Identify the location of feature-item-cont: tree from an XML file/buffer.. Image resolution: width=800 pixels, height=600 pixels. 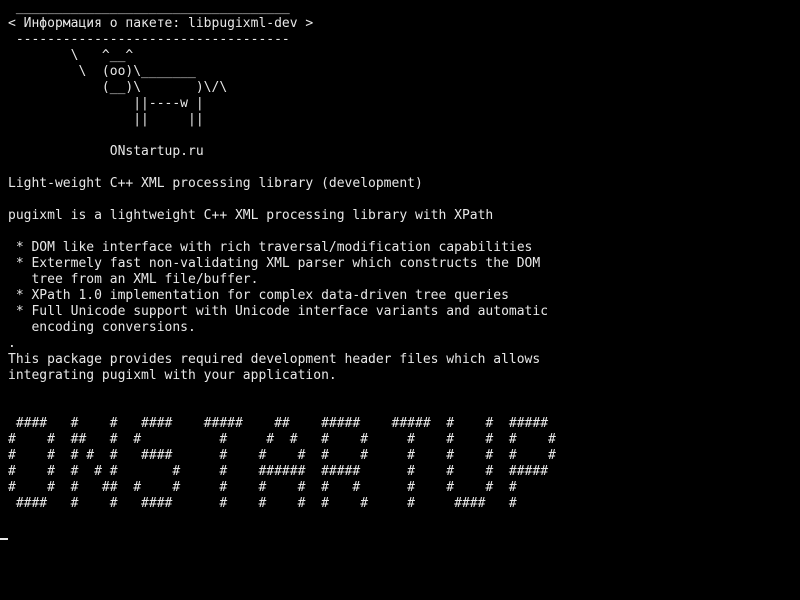
(133, 279).